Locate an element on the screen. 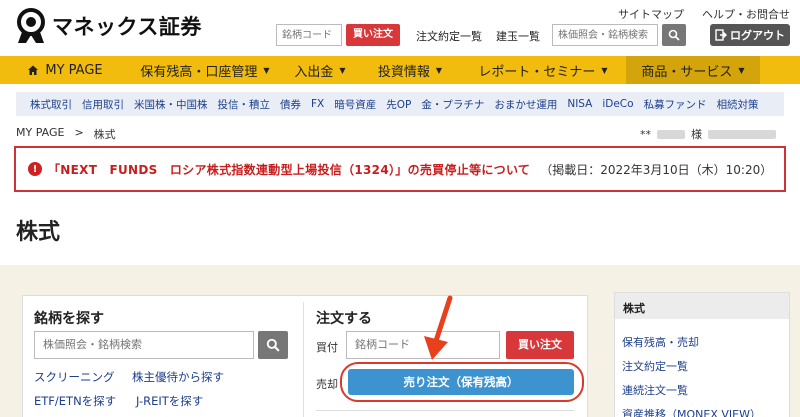  side-link-orders: 注文約定一覧 is located at coordinates (655, 366).